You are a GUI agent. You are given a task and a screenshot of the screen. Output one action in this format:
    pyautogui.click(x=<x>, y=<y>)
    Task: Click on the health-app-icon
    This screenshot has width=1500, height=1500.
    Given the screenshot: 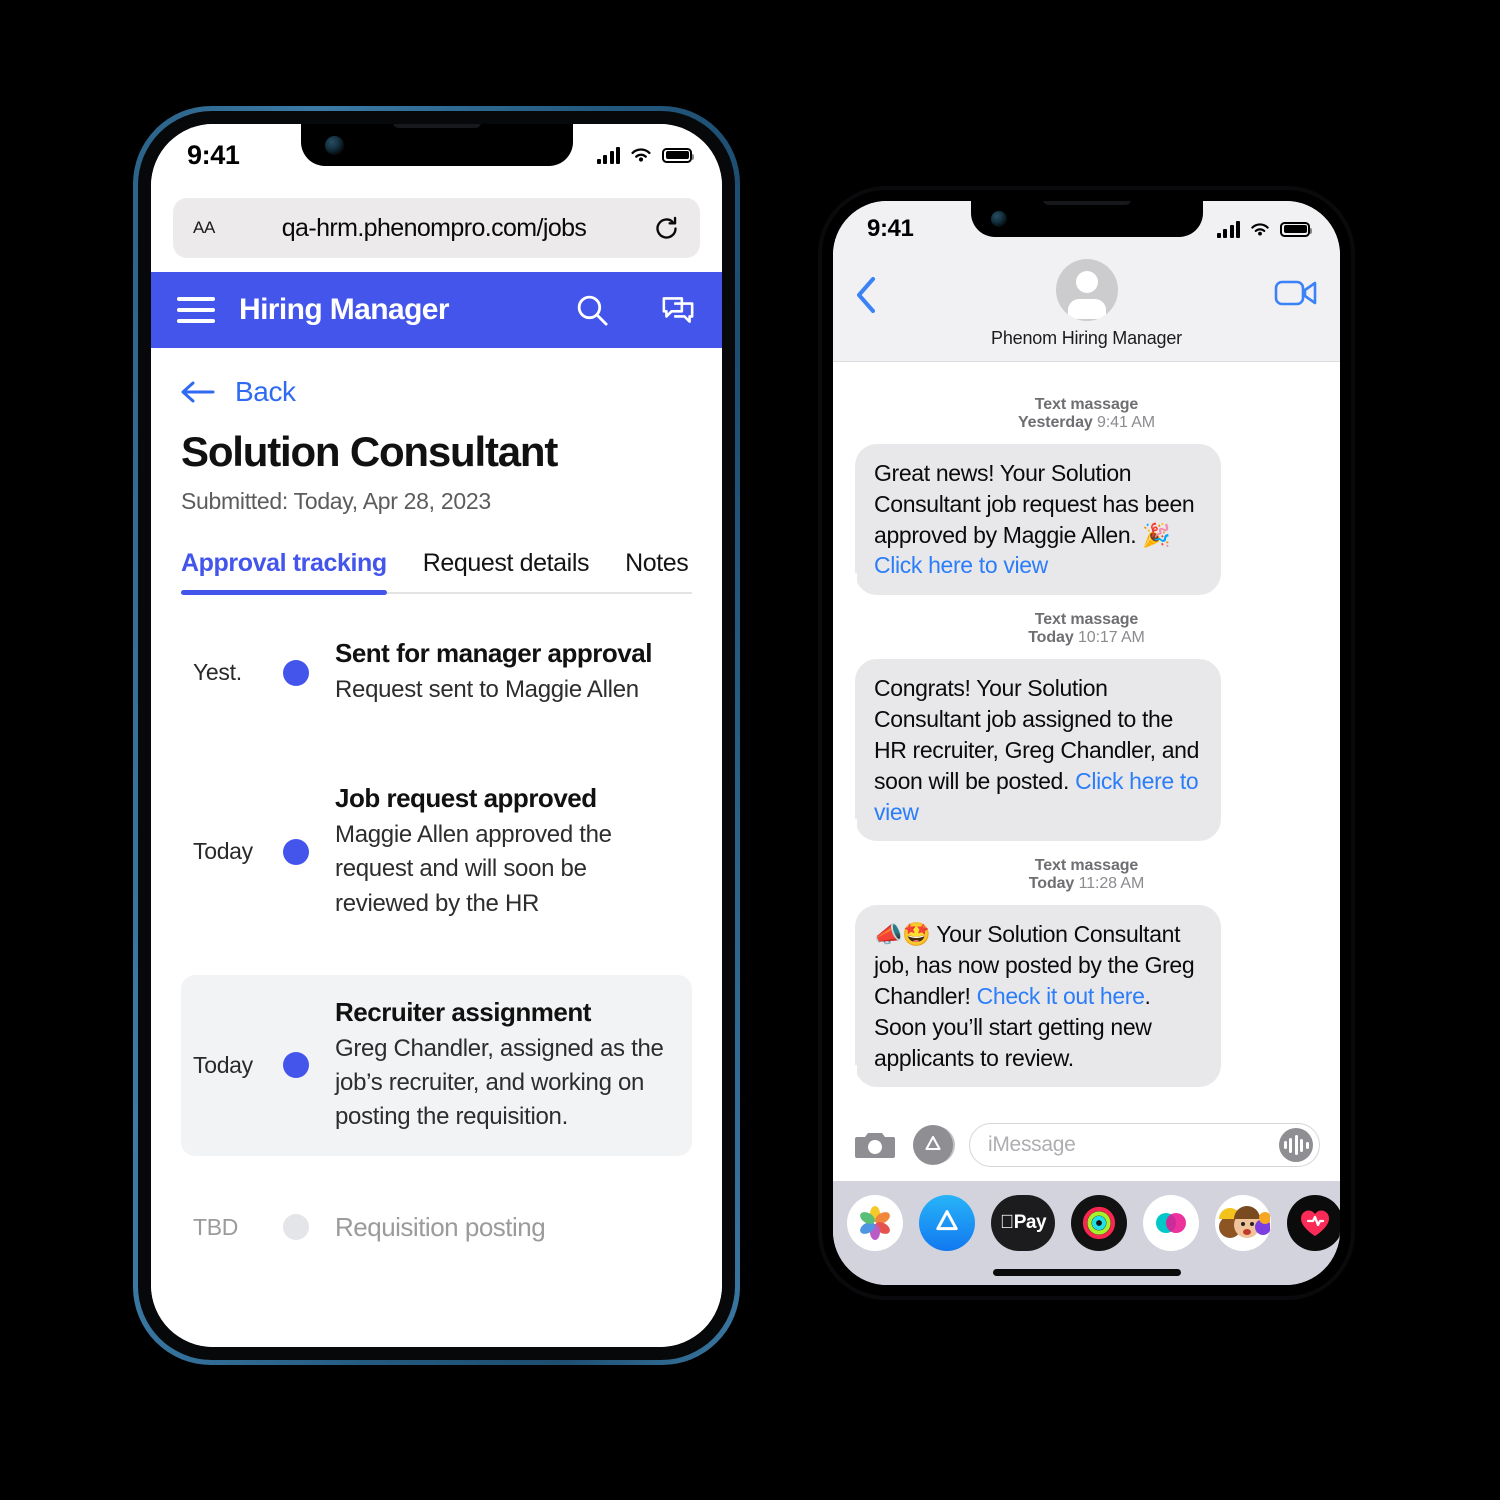 What is the action you would take?
    pyautogui.click(x=1313, y=1223)
    